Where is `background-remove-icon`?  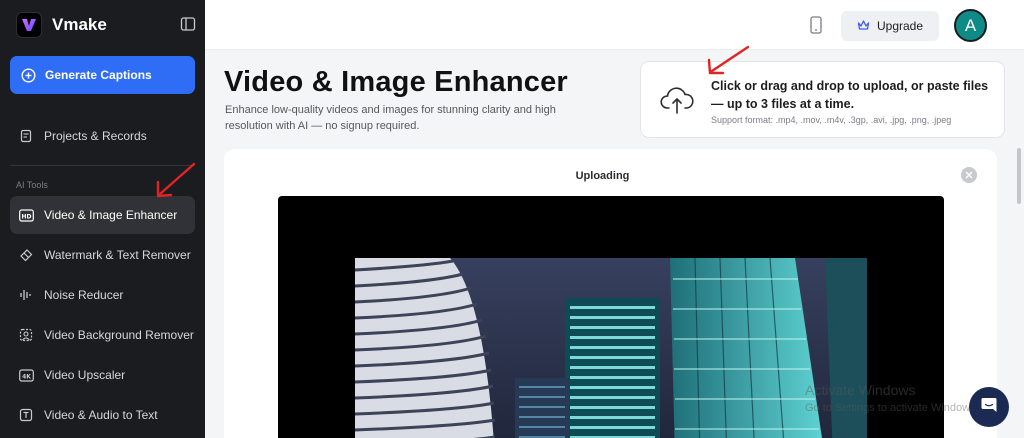
background-remove-icon is located at coordinates (26, 335).